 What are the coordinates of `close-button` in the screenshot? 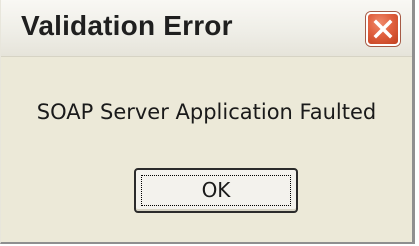 It's located at (383, 29).